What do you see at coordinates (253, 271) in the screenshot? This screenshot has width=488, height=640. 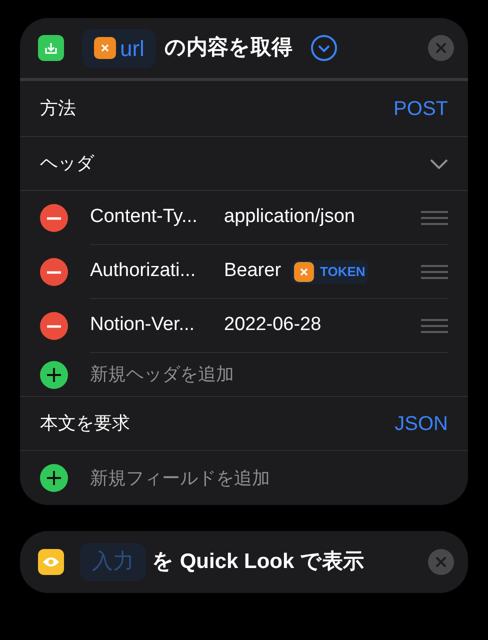 I see `header-value: Bearer` at bounding box center [253, 271].